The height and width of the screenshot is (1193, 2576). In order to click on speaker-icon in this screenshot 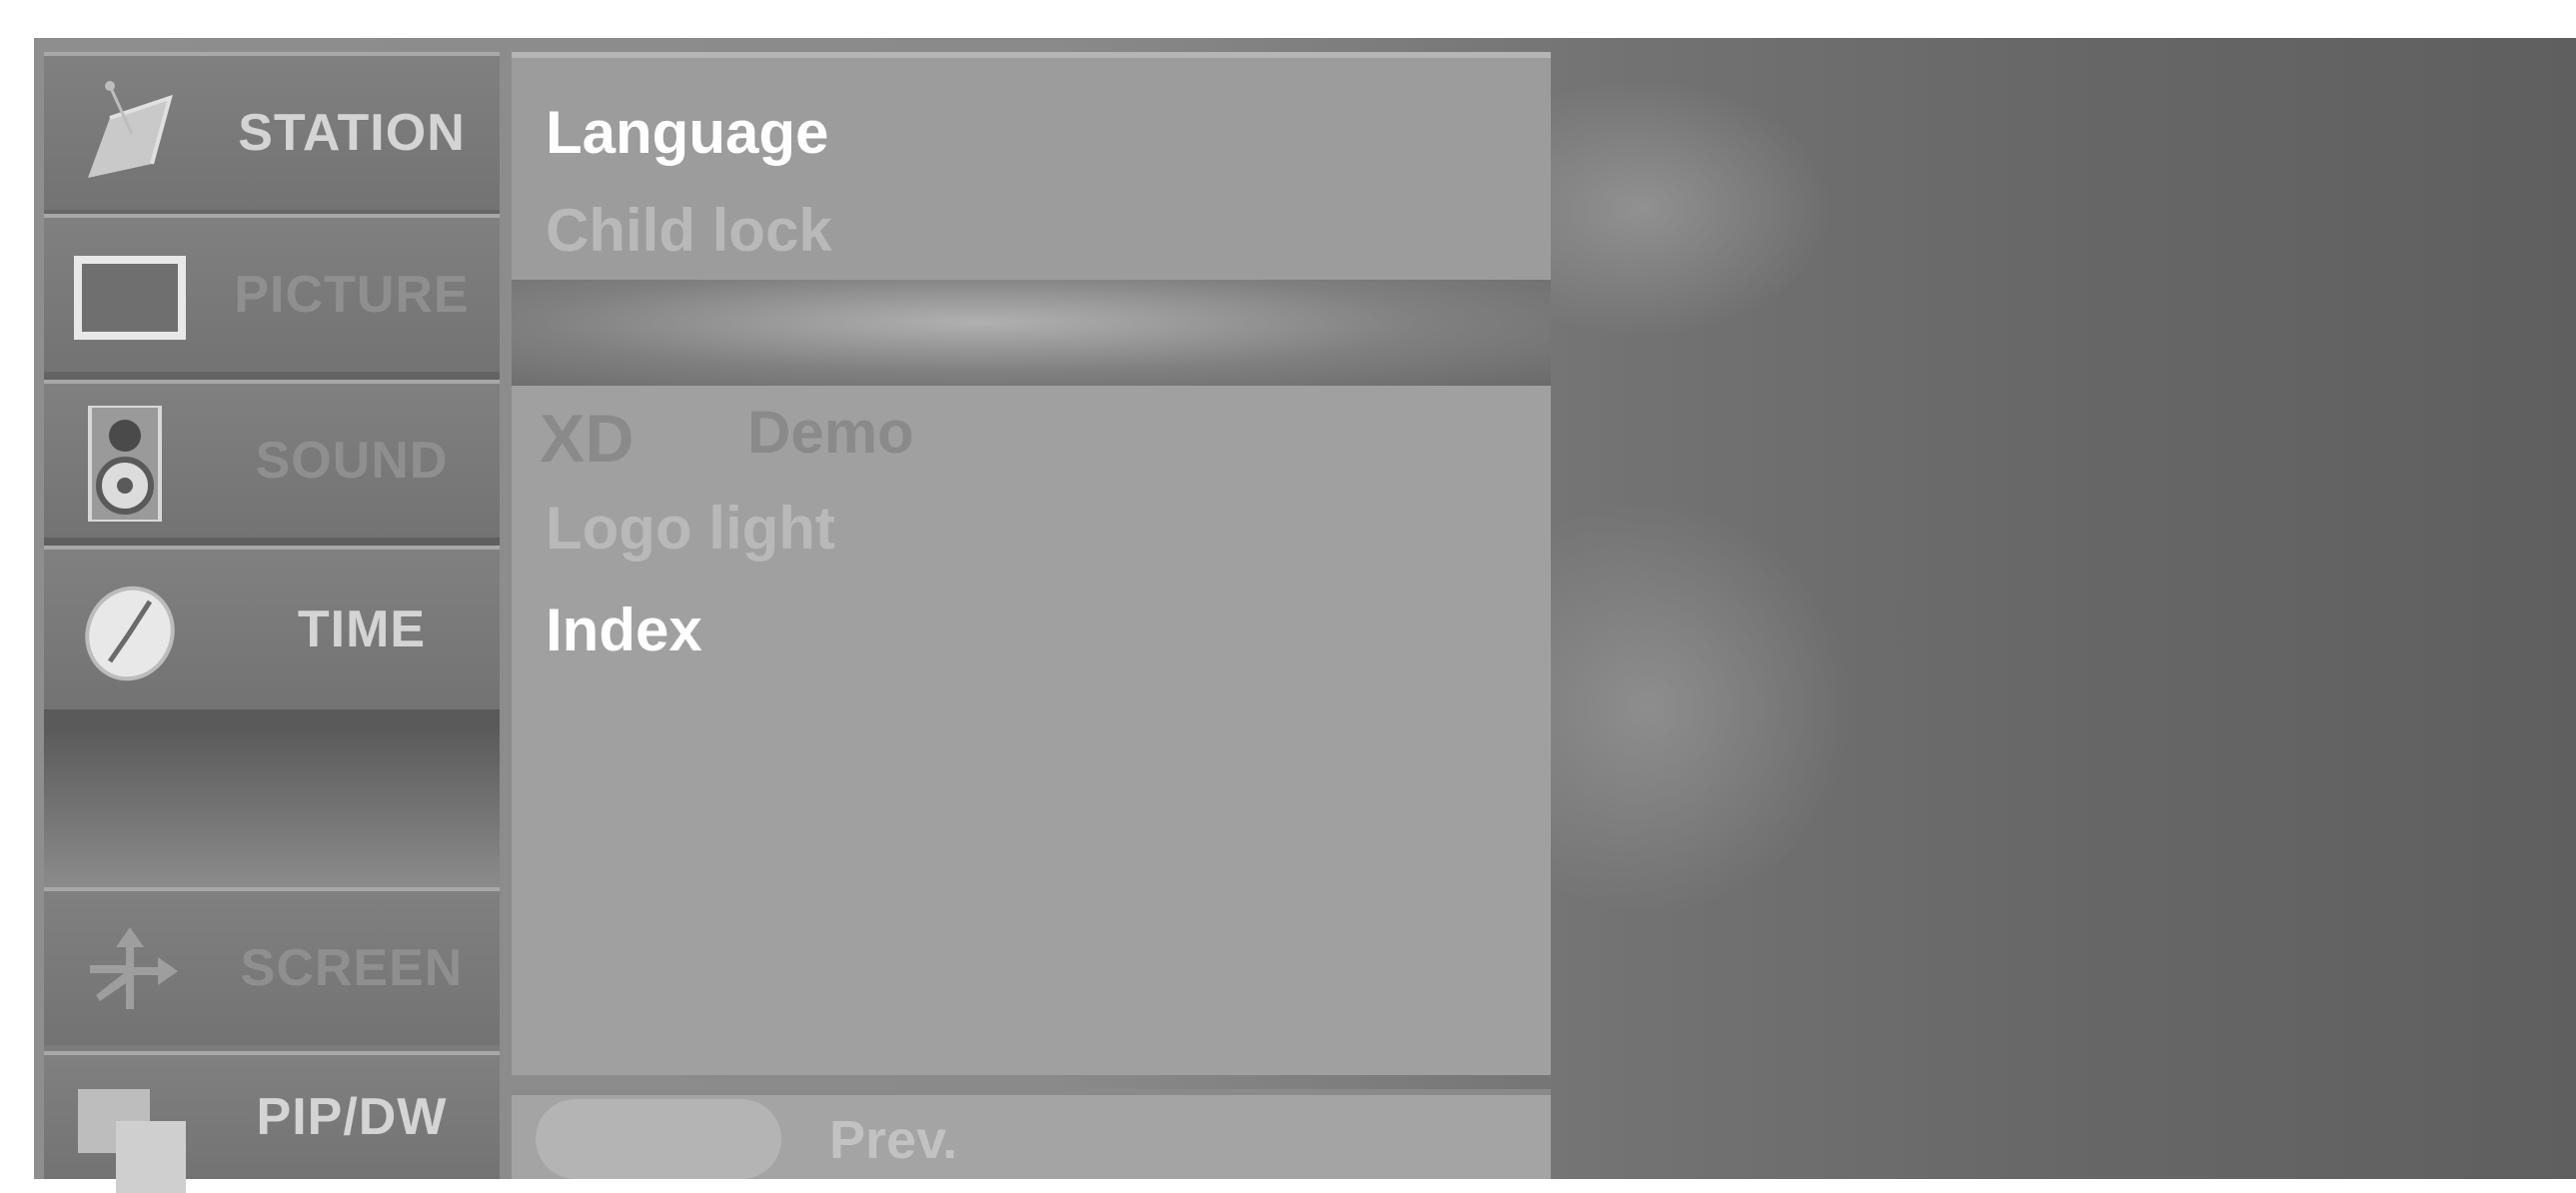, I will do `click(125, 464)`.